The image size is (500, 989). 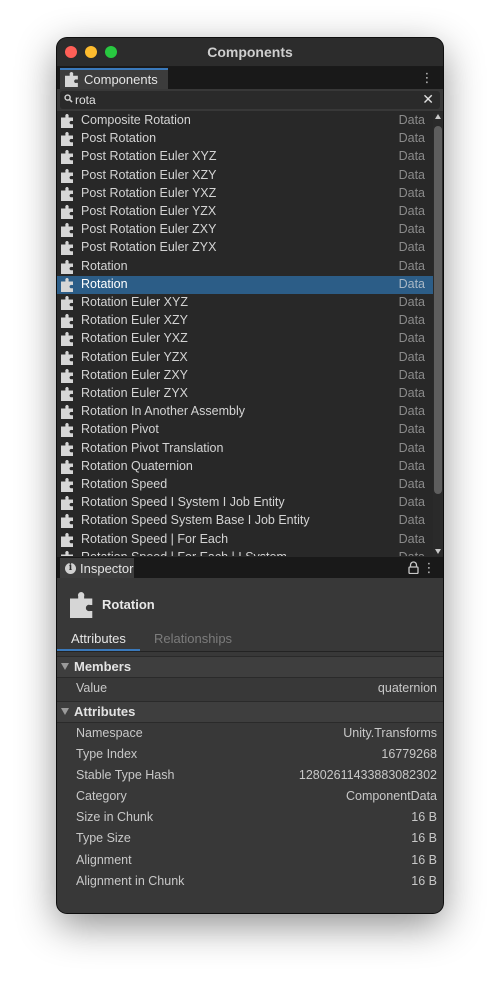 What do you see at coordinates (115, 817) in the screenshot?
I see `attribute-key: Size in Chunk` at bounding box center [115, 817].